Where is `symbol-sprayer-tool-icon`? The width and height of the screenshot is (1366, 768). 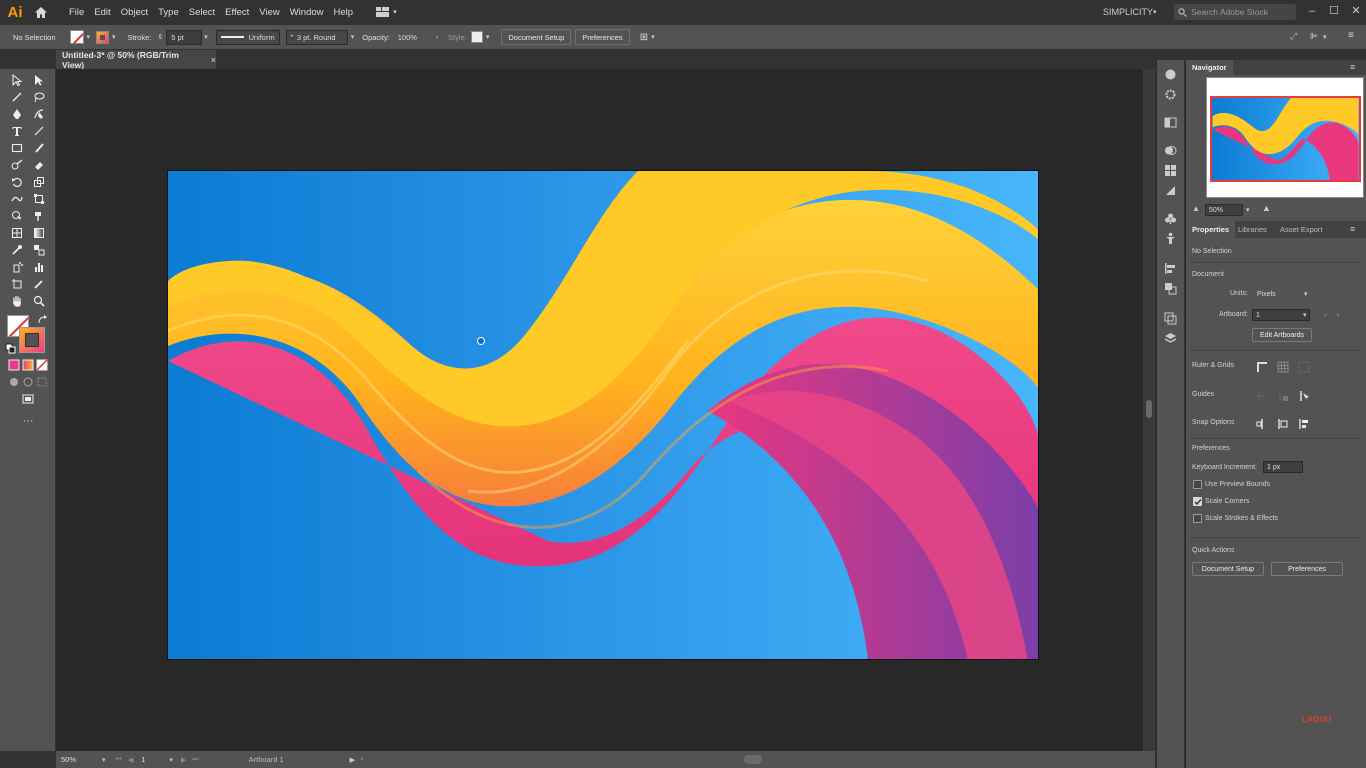 symbol-sprayer-tool-icon is located at coordinates (17, 267).